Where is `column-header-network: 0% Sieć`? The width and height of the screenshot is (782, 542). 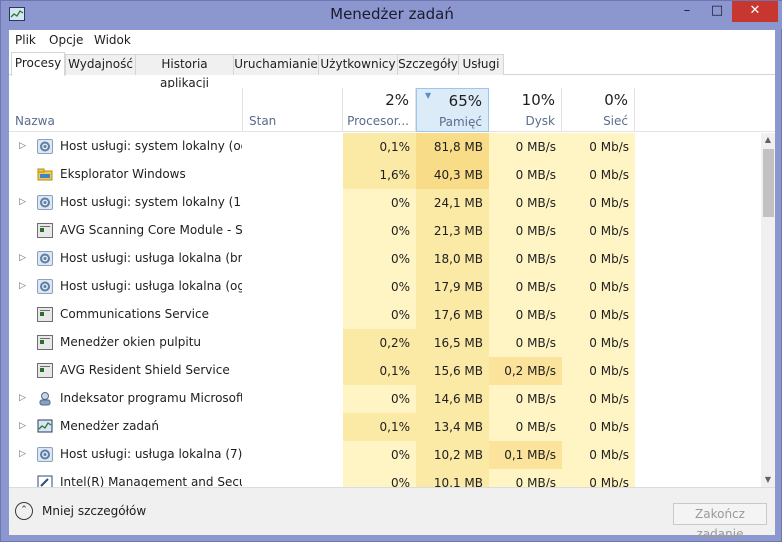
column-header-network: 0% Sieć is located at coordinates (598, 110).